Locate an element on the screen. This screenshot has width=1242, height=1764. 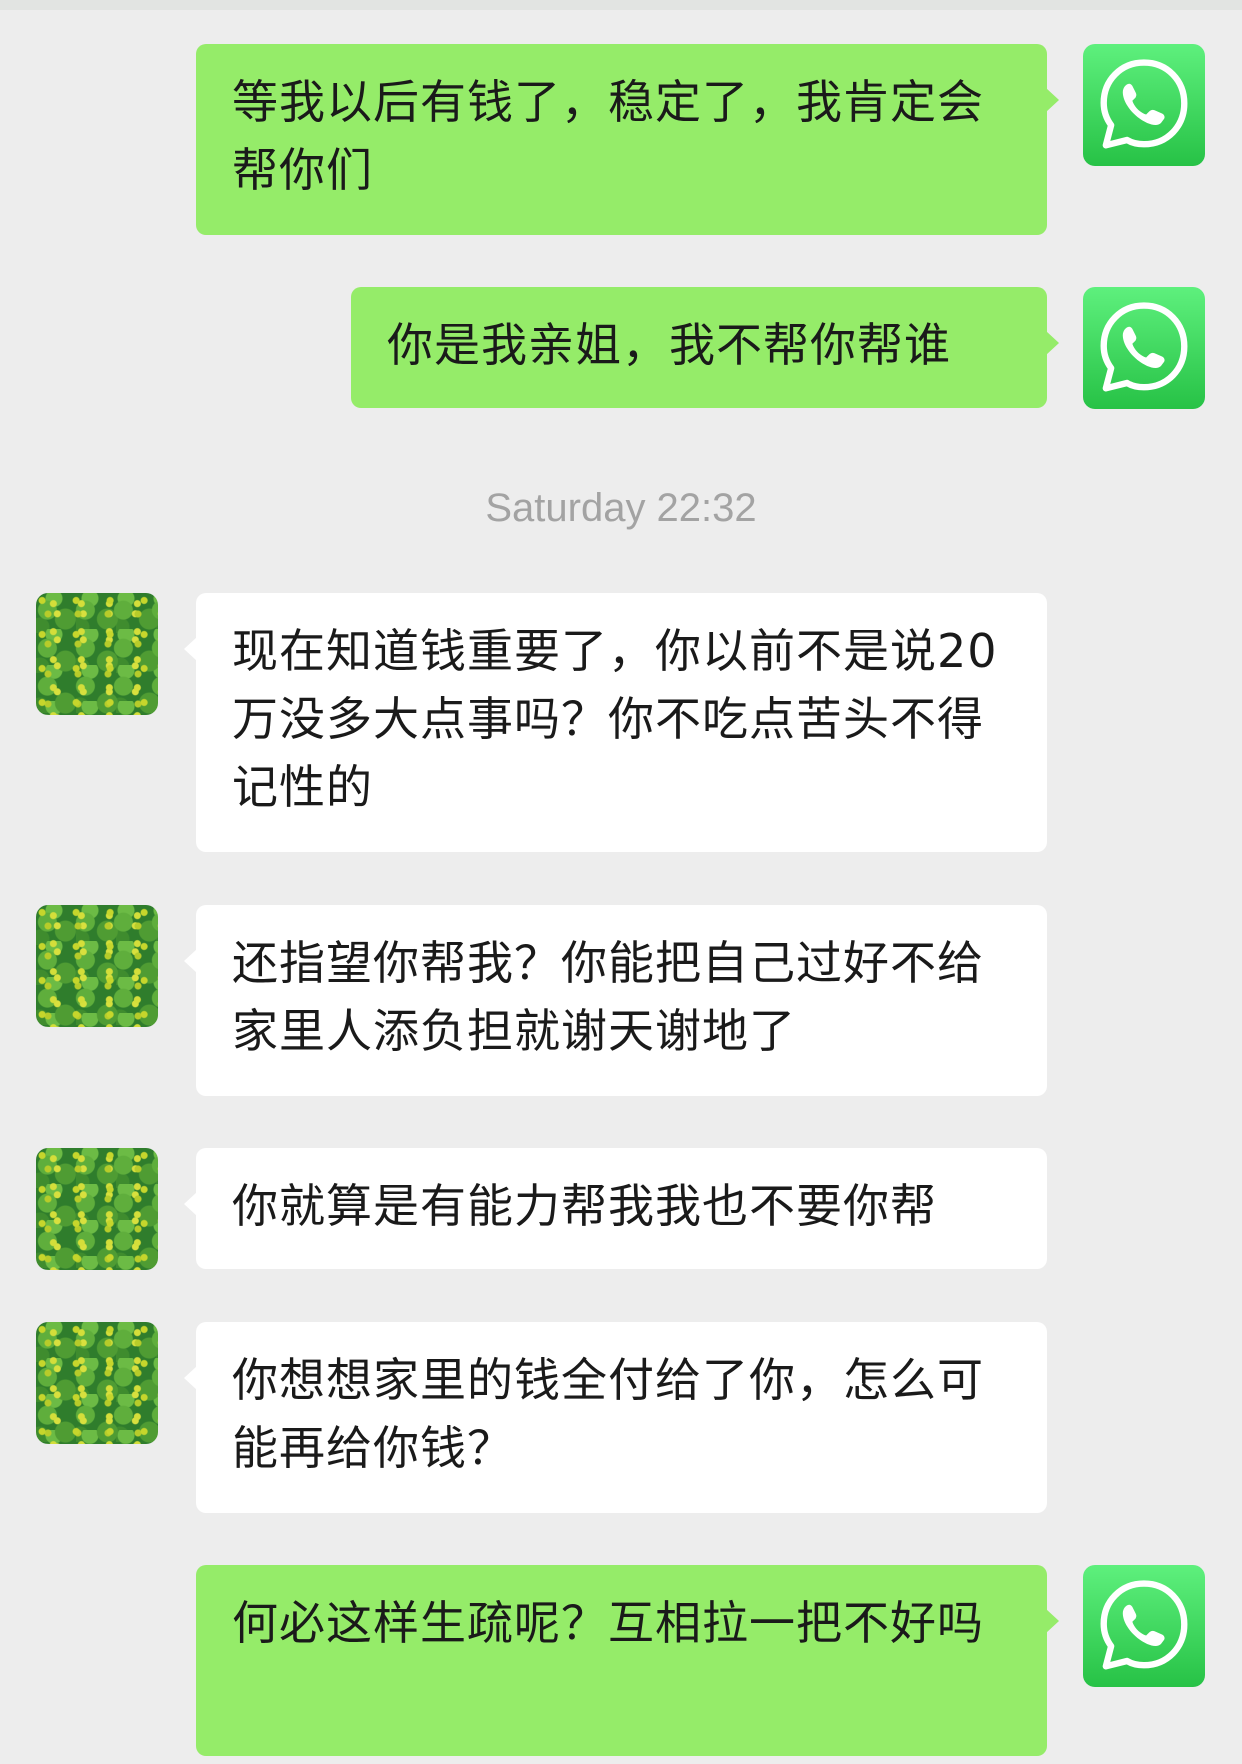
message-bubble: 现在知道钱重要了，你以前不是说20万没多大点事吗？你不吃点苦头不得记性的 is located at coordinates (615, 722).